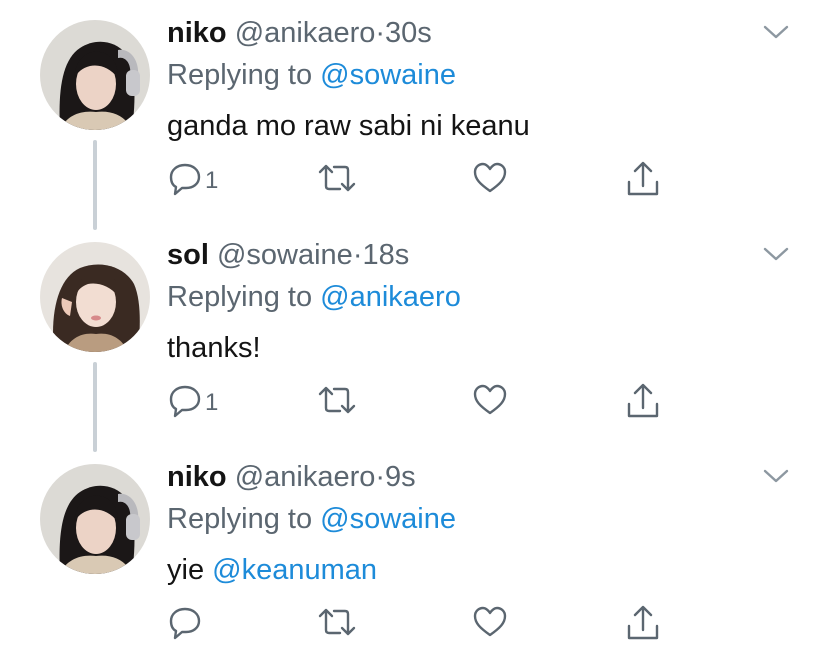 The image size is (828, 650). Describe the element at coordinates (408, 33) in the screenshot. I see `timestamp: 30s` at that location.